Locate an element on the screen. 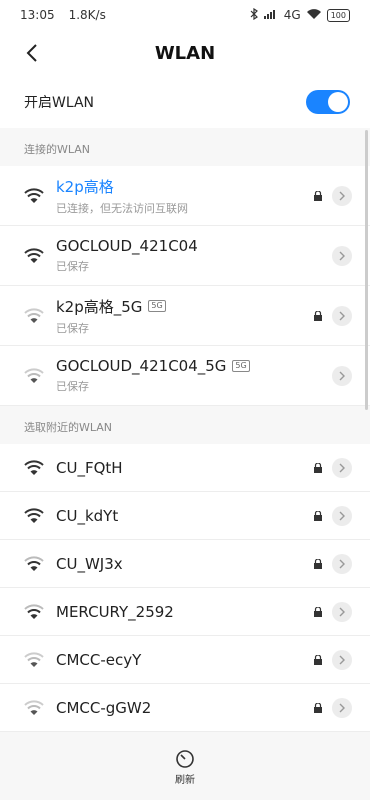  scrollbar is located at coordinates (366, 270).